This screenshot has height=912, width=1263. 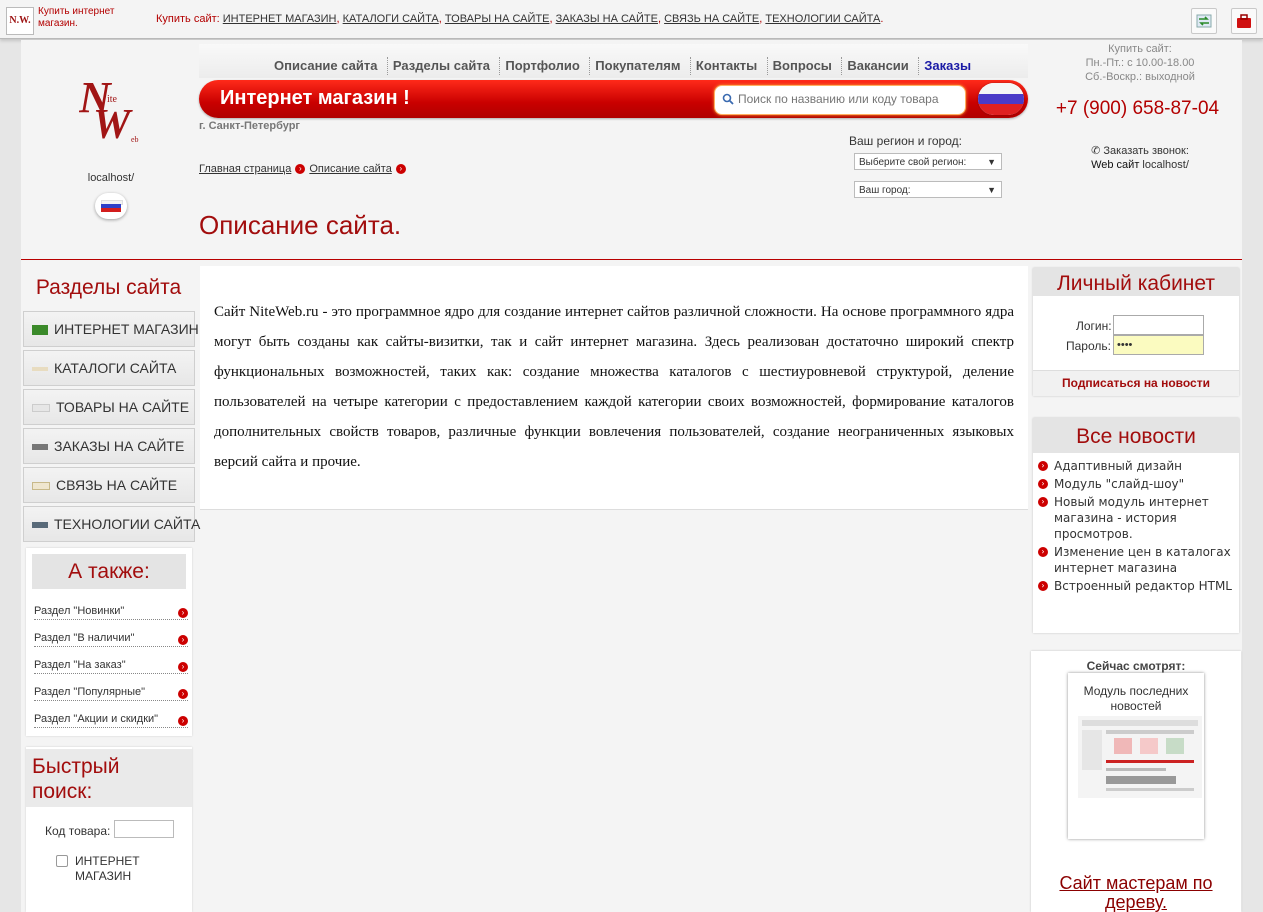 I want to click on category-checkbox, so click(x=62, y=861).